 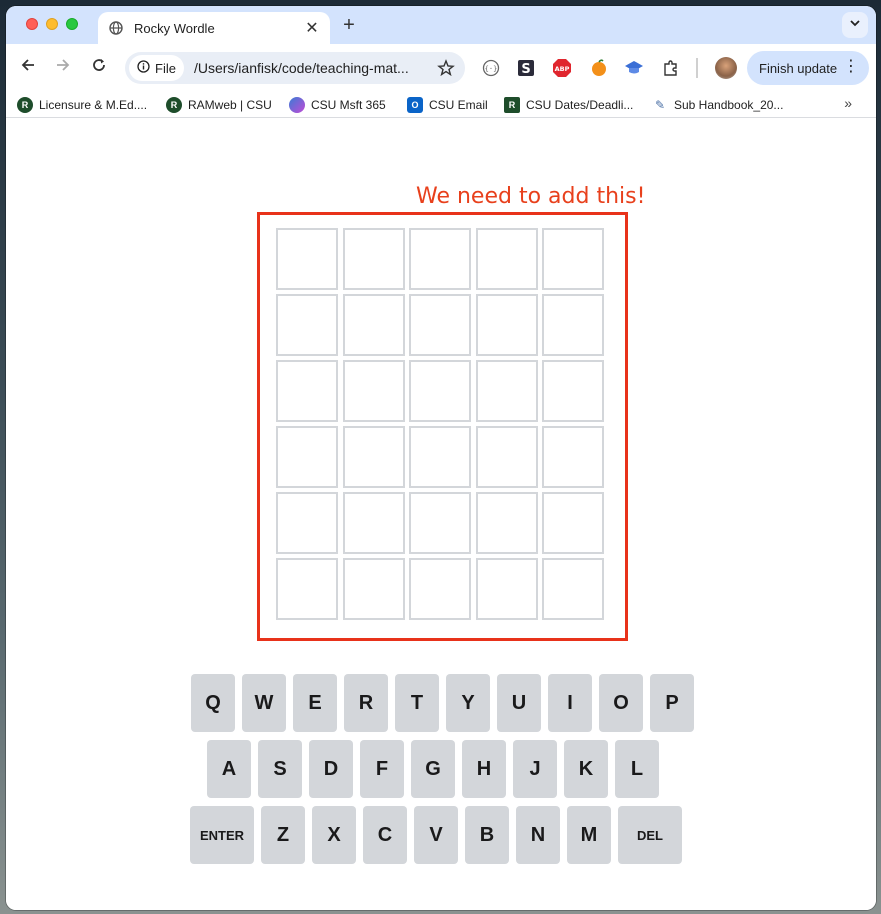 I want to click on reload-button, so click(x=99, y=67).